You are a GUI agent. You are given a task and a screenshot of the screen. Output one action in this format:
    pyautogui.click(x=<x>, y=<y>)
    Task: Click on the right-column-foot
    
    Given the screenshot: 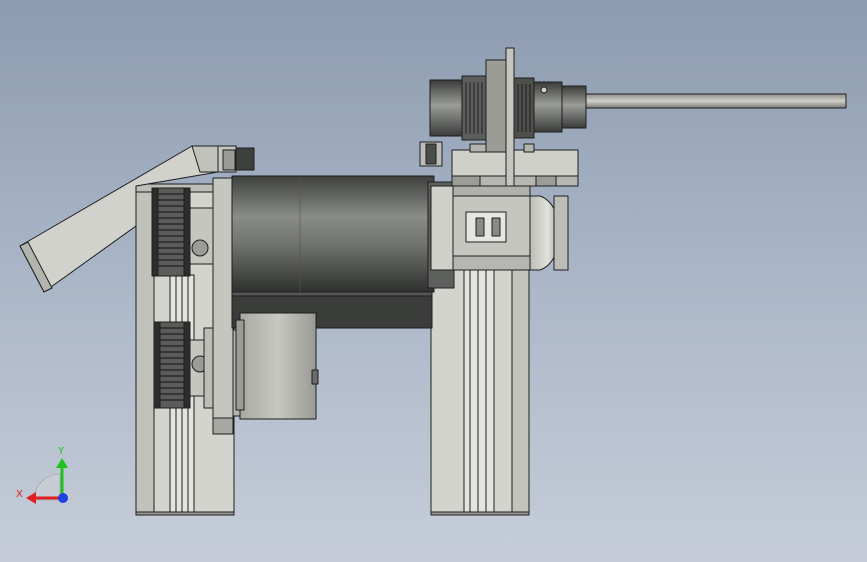 What is the action you would take?
    pyautogui.click(x=480, y=513)
    